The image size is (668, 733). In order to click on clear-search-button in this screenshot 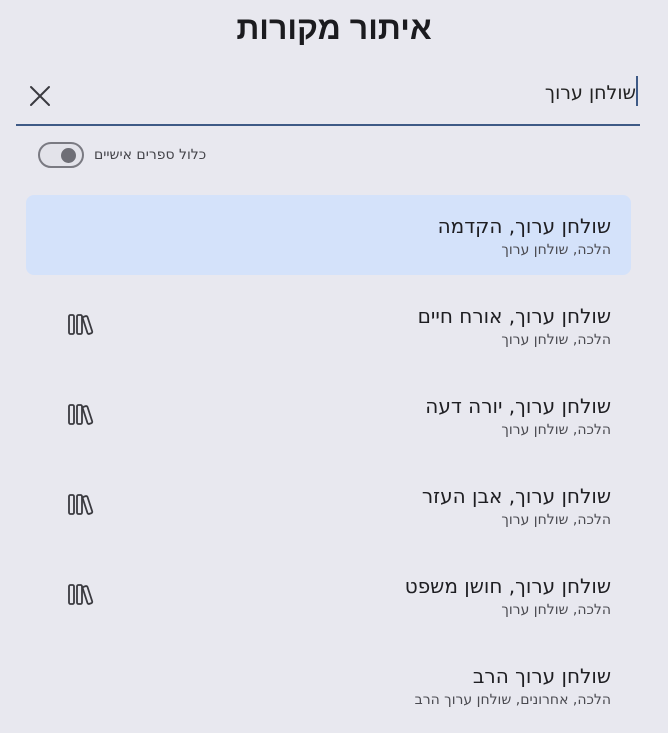, I will do `click(40, 96)`.